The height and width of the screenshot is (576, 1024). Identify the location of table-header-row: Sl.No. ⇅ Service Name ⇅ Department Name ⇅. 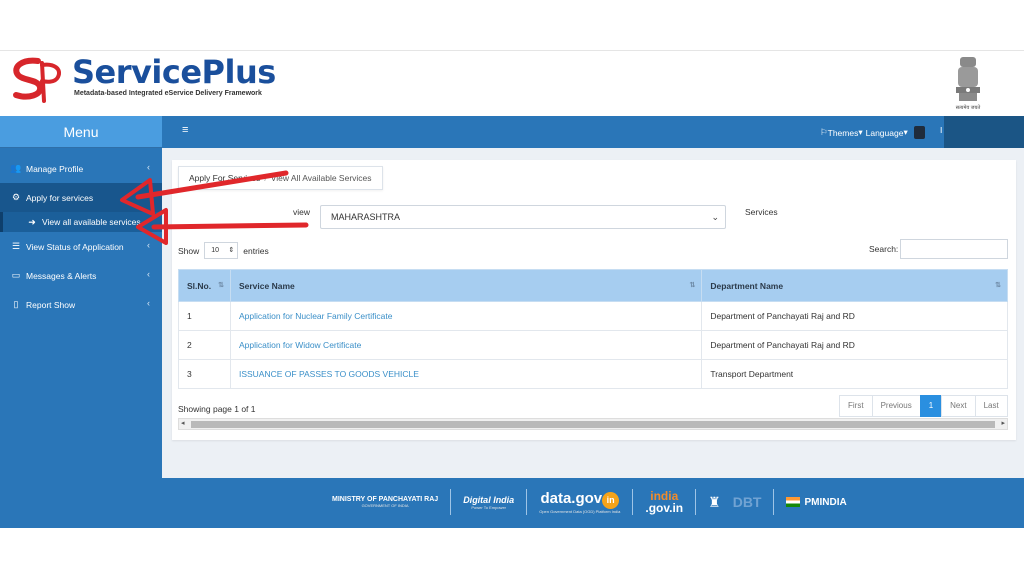
(593, 285).